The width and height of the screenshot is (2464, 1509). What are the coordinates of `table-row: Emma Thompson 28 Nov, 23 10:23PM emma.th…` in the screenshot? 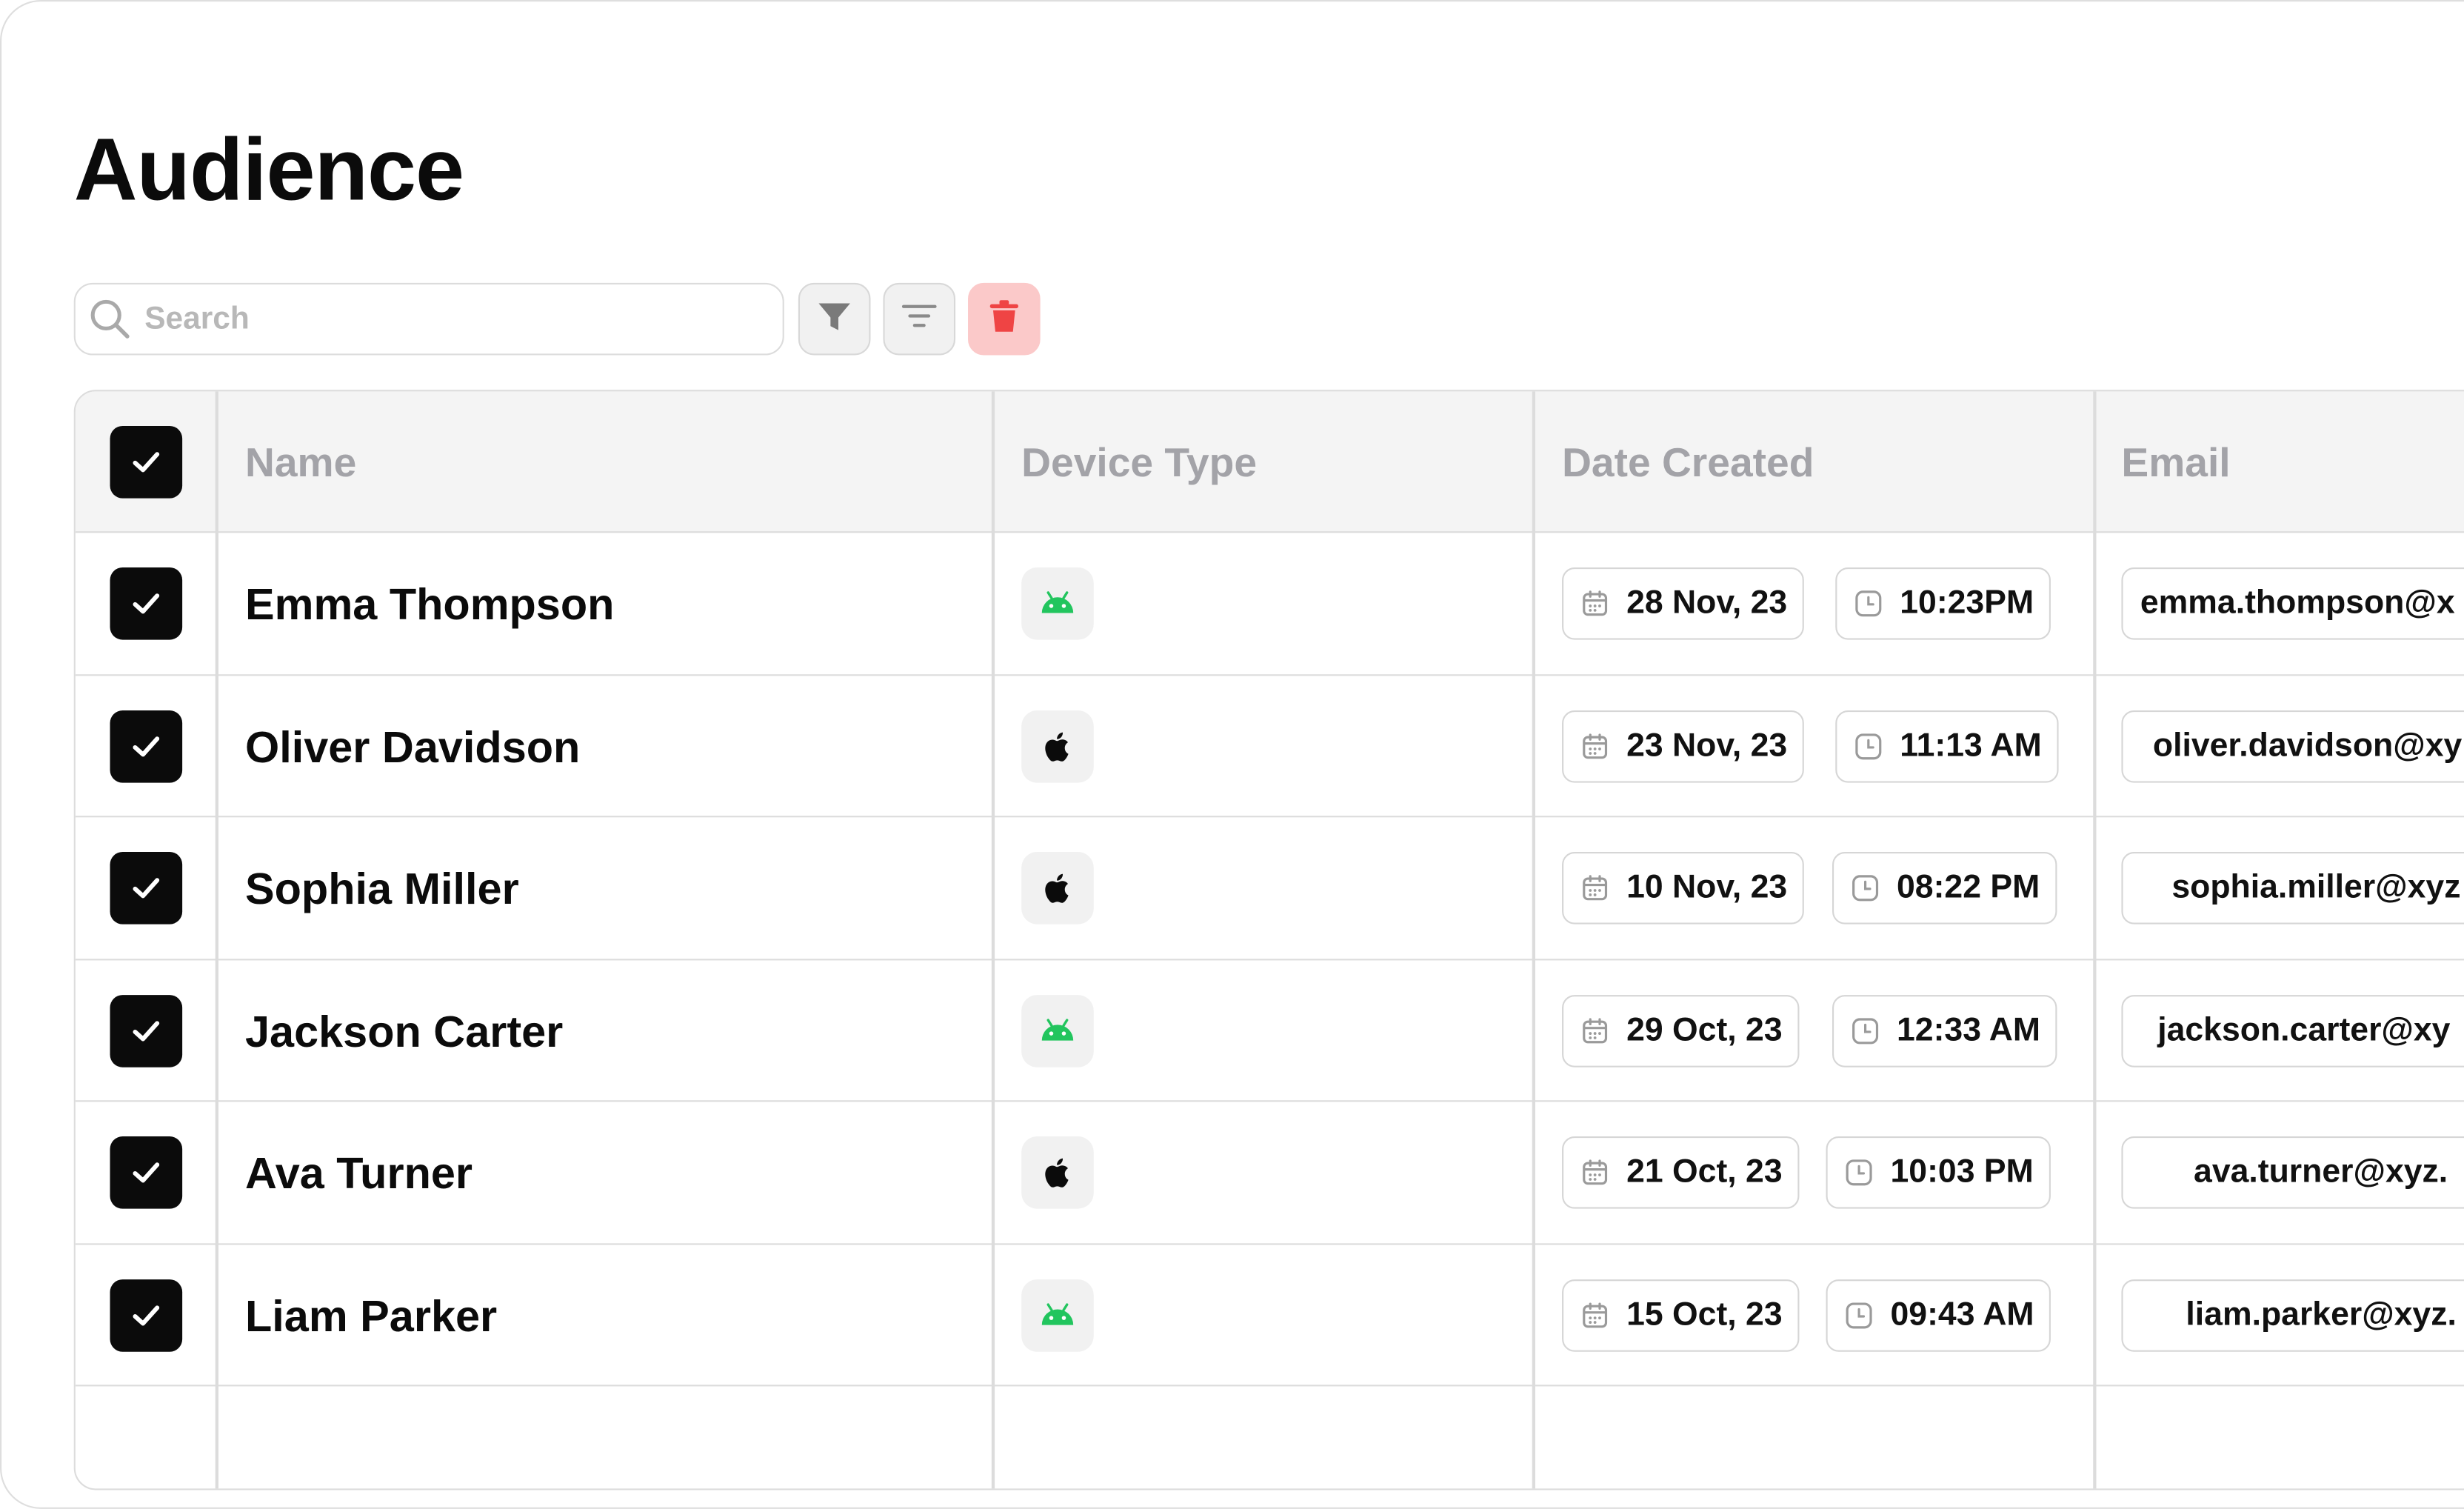 It's located at (1270, 604).